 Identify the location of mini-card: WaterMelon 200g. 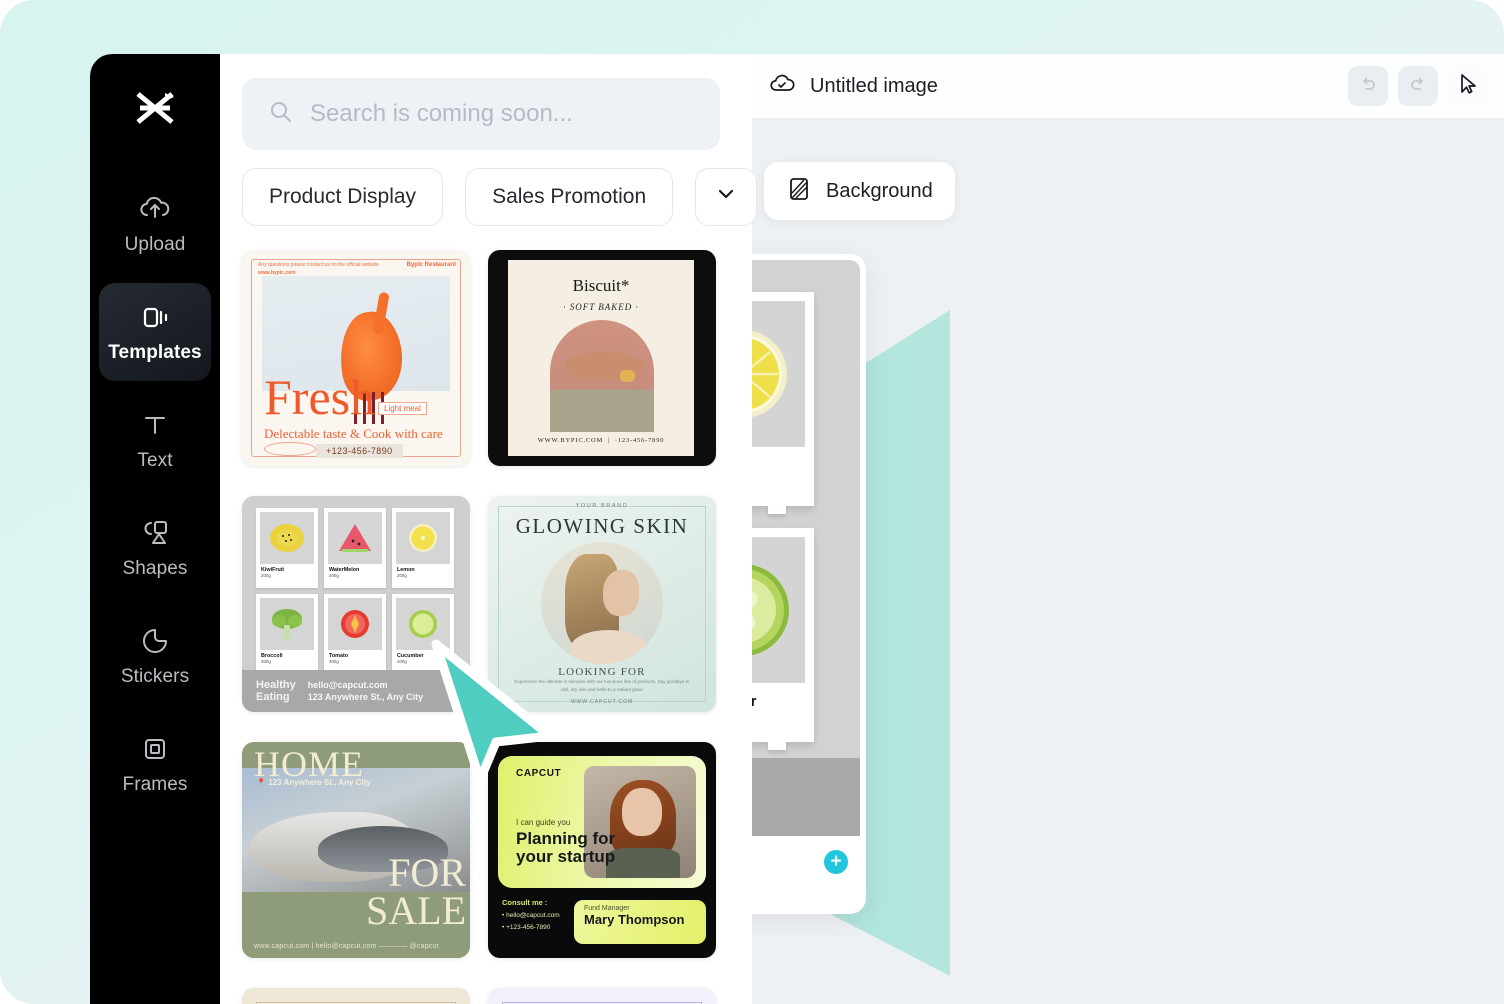
(355, 548).